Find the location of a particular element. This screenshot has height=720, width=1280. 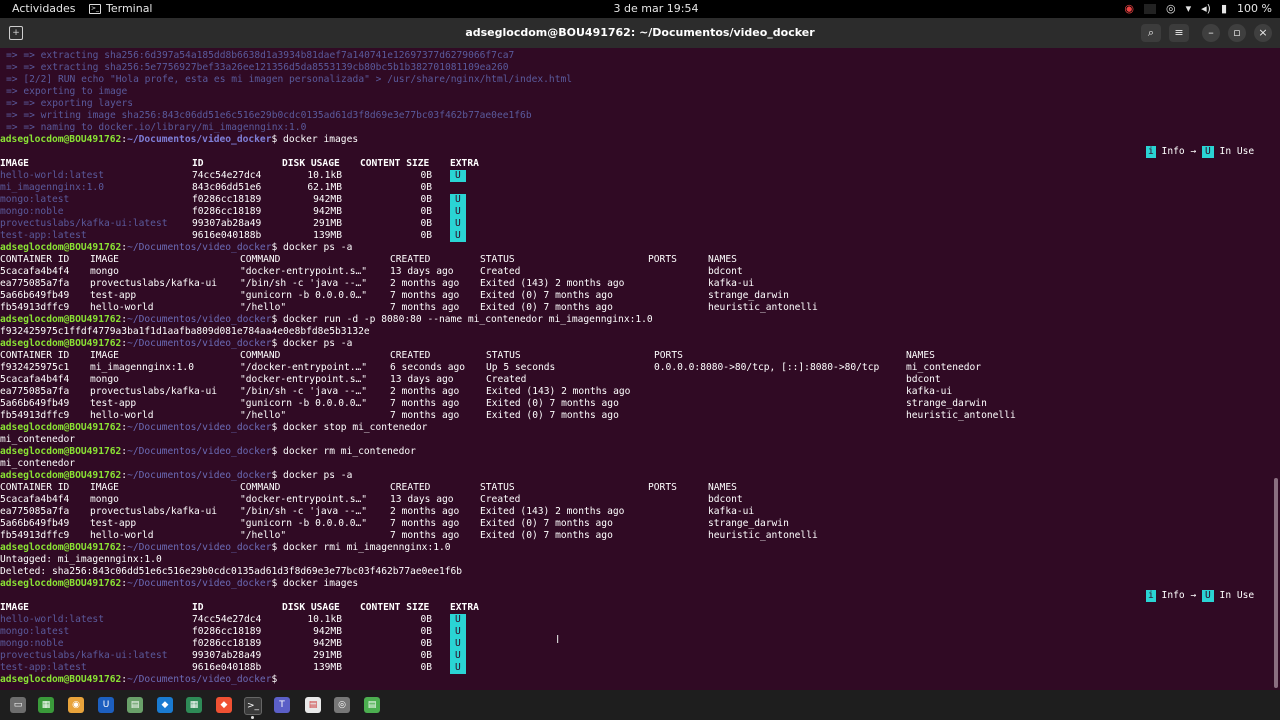

app-menu: >_ Terminal is located at coordinates (121, 8).